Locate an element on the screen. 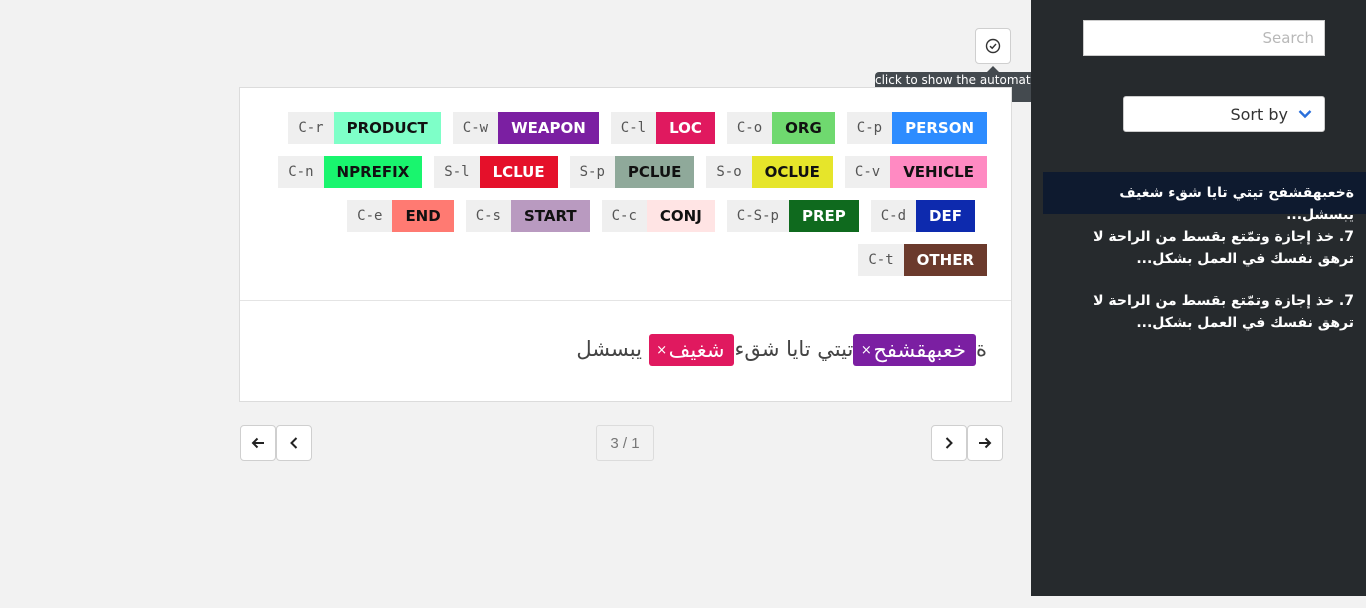 The image size is (1366, 608). last-page-button is located at coordinates (985, 443).